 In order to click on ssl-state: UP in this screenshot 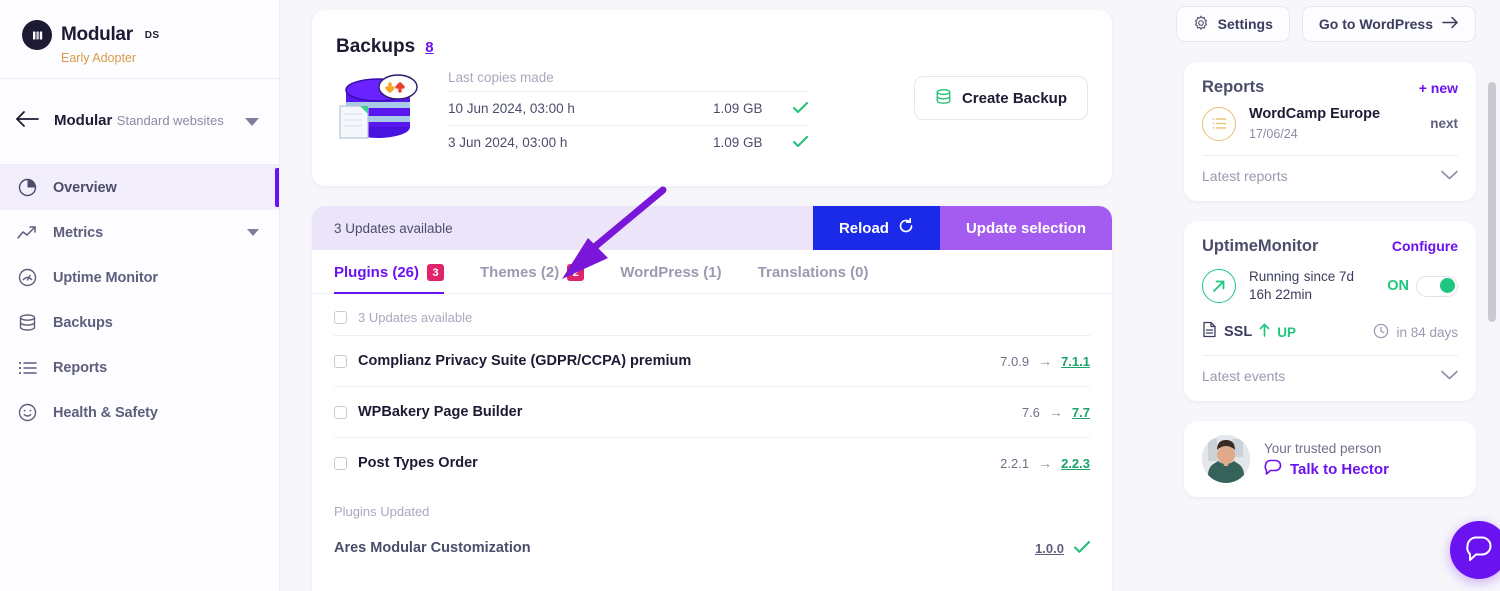, I will do `click(1286, 332)`.